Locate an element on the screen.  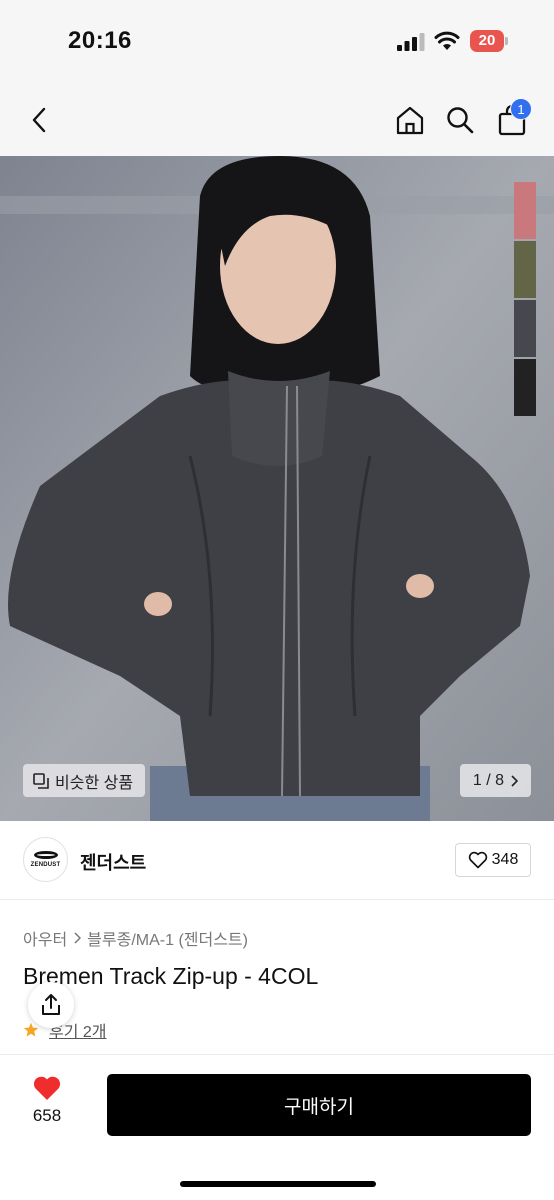
product-title: Bremen Track Zip-up - 4COL is located at coordinates (171, 976).